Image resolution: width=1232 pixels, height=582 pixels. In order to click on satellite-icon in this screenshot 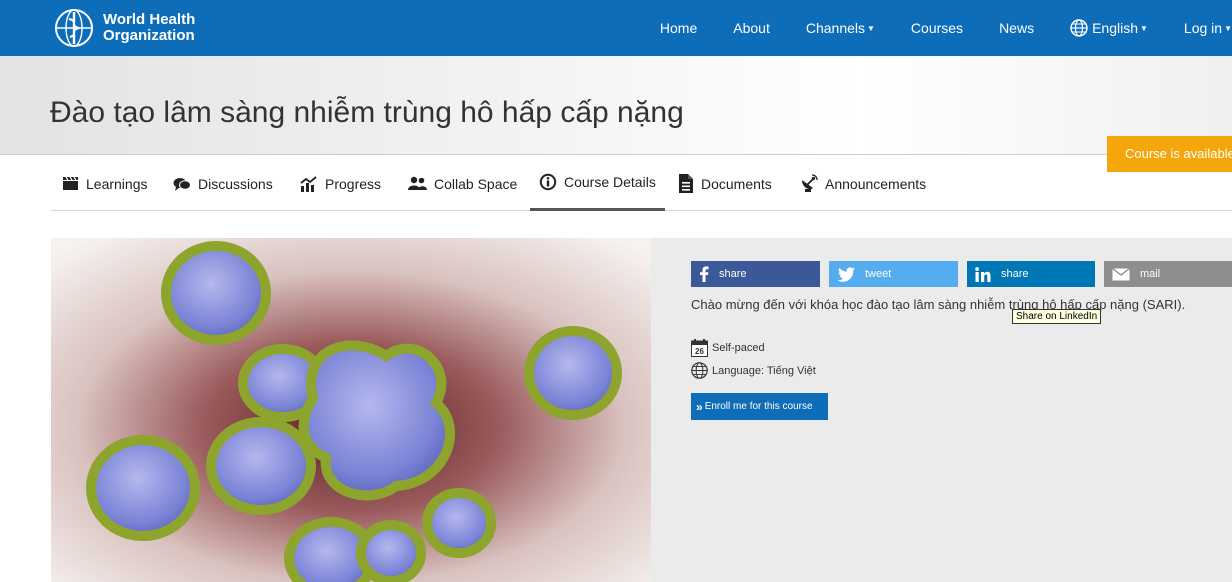, I will do `click(810, 183)`.